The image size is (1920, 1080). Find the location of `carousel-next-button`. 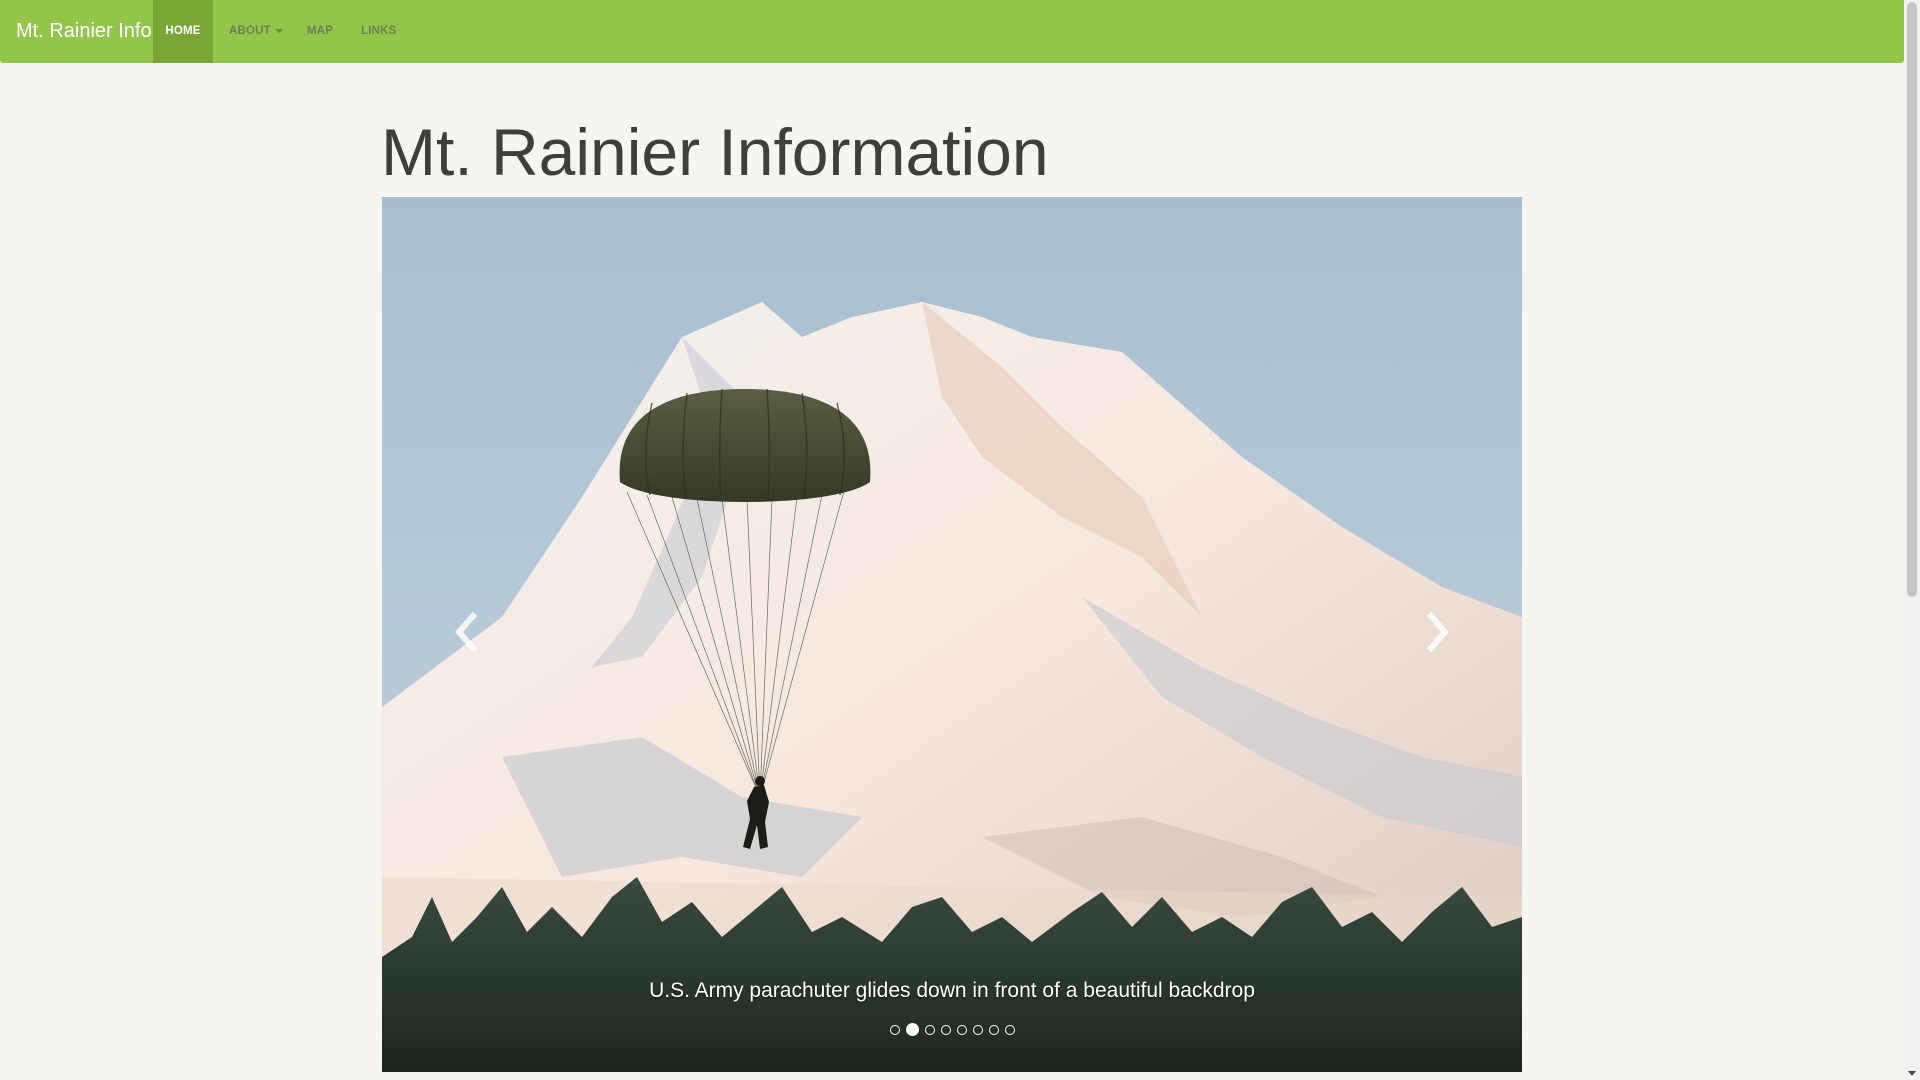

carousel-next-button is located at coordinates (1437, 632).